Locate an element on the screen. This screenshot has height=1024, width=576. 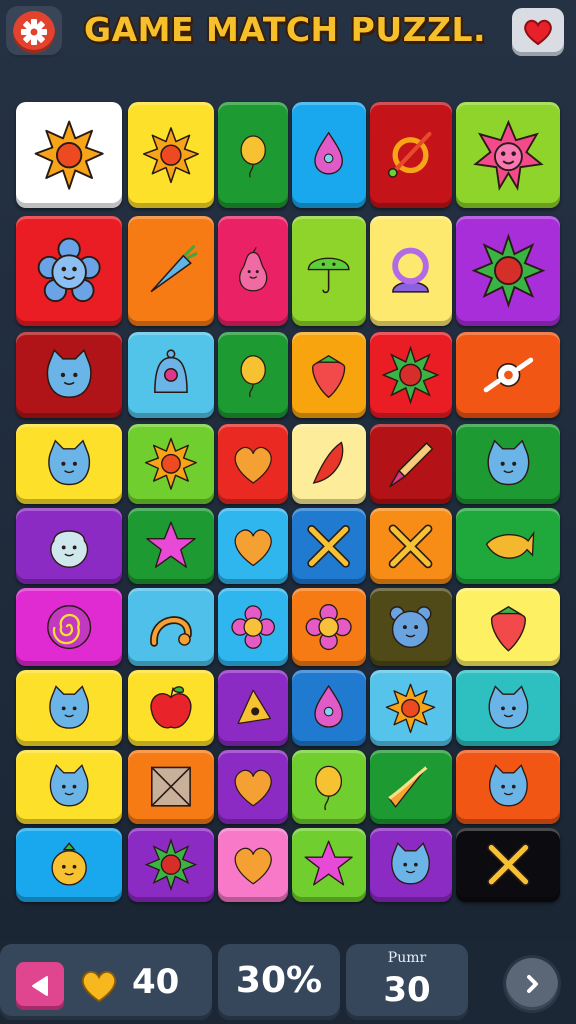
tile-pear-face is located at coordinates (253, 271).